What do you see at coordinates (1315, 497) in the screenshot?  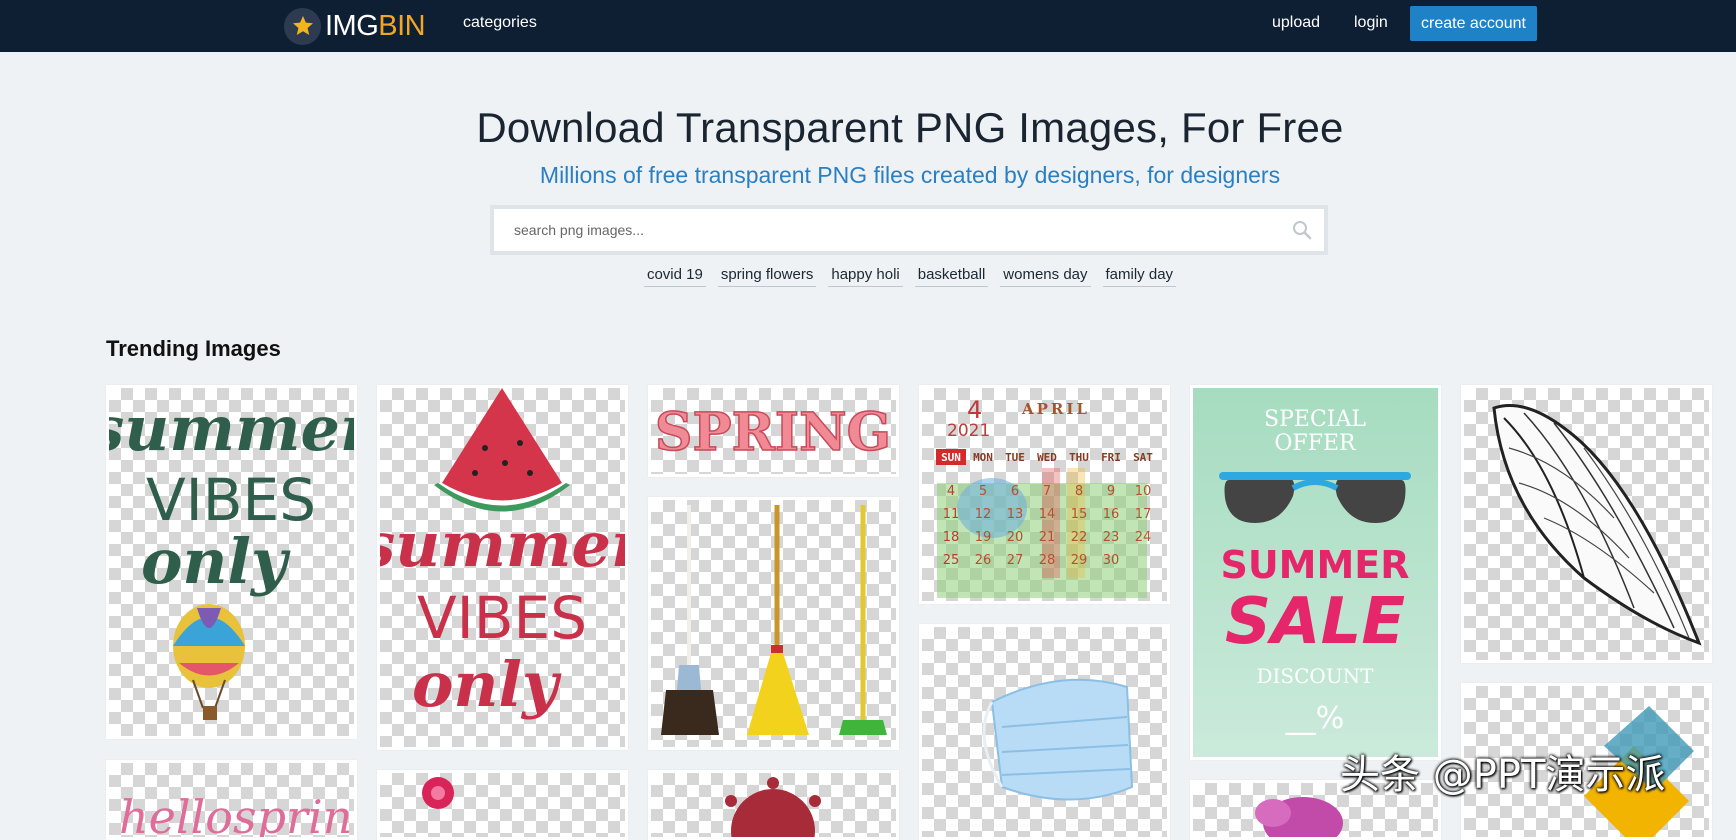 I see `sunglasses-icon` at bounding box center [1315, 497].